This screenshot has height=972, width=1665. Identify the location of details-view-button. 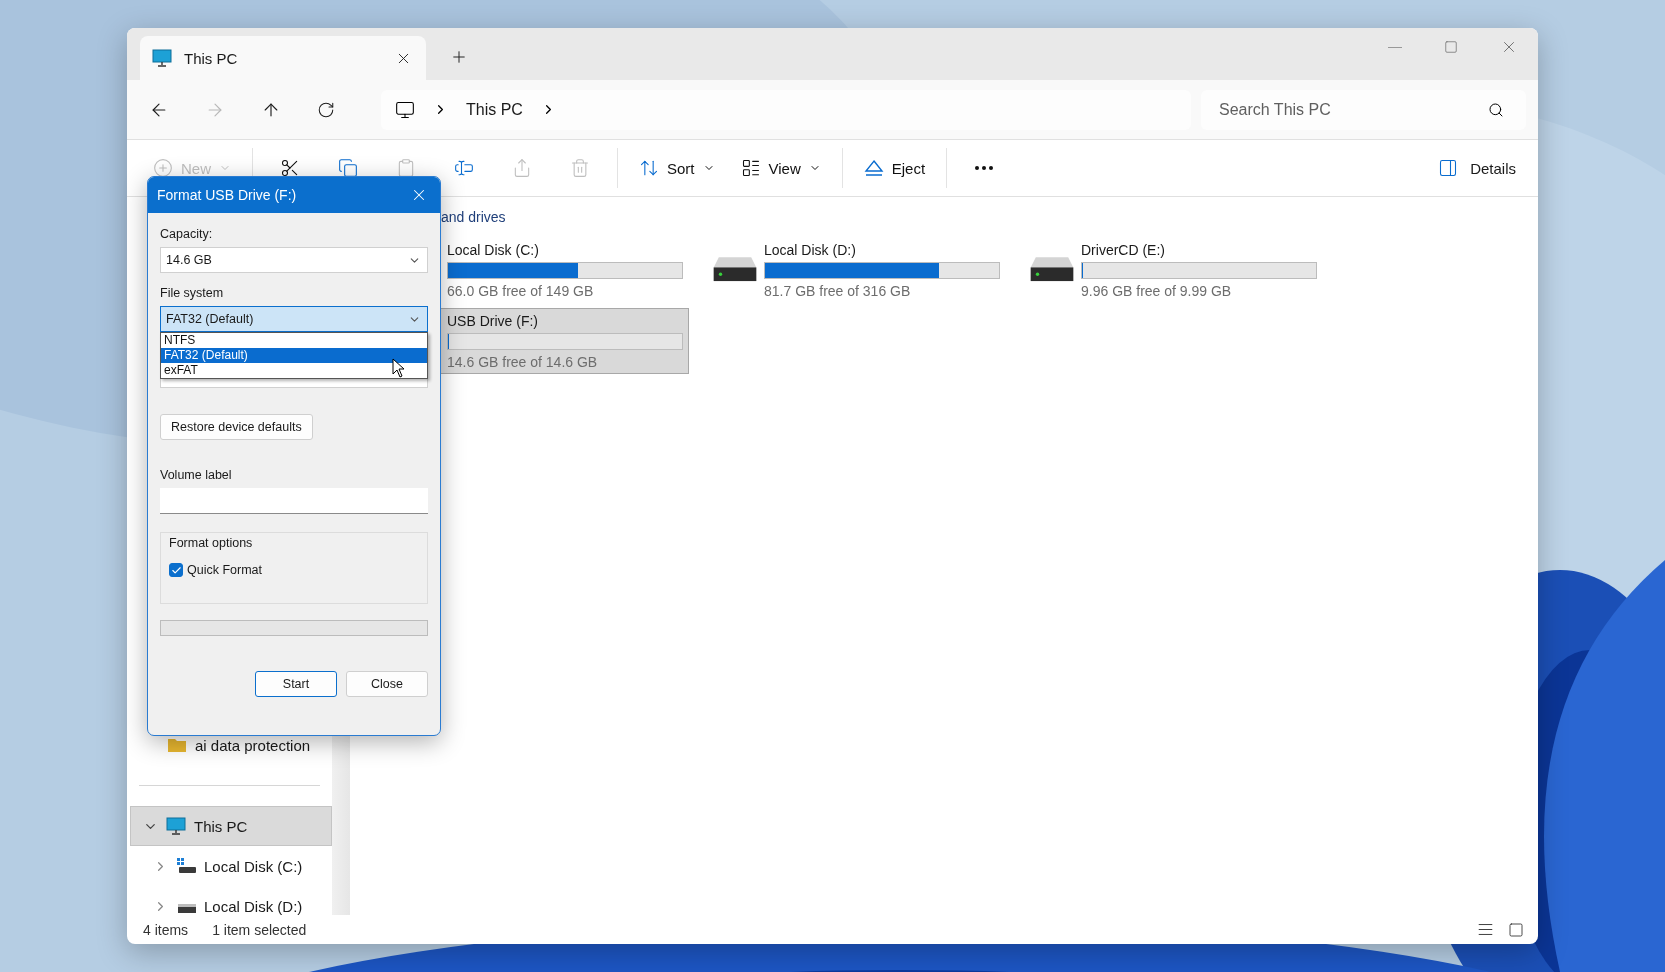
(1485, 929).